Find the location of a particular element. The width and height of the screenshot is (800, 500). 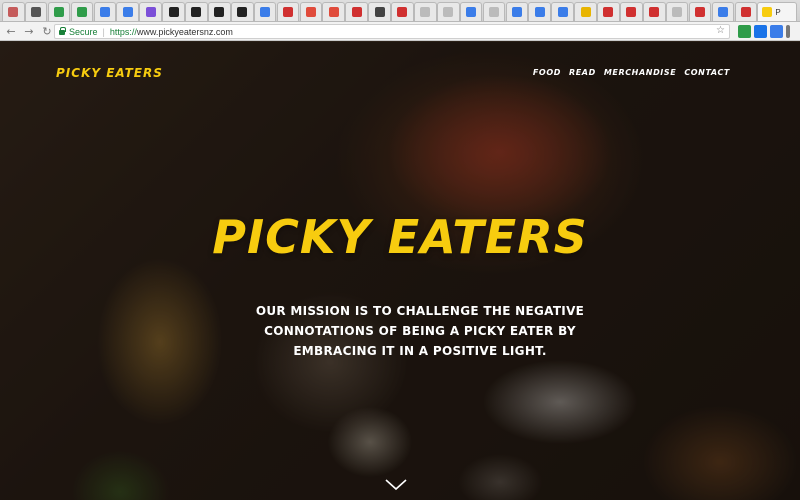

hero-title: PICKY EATERS is located at coordinates (400, 237).